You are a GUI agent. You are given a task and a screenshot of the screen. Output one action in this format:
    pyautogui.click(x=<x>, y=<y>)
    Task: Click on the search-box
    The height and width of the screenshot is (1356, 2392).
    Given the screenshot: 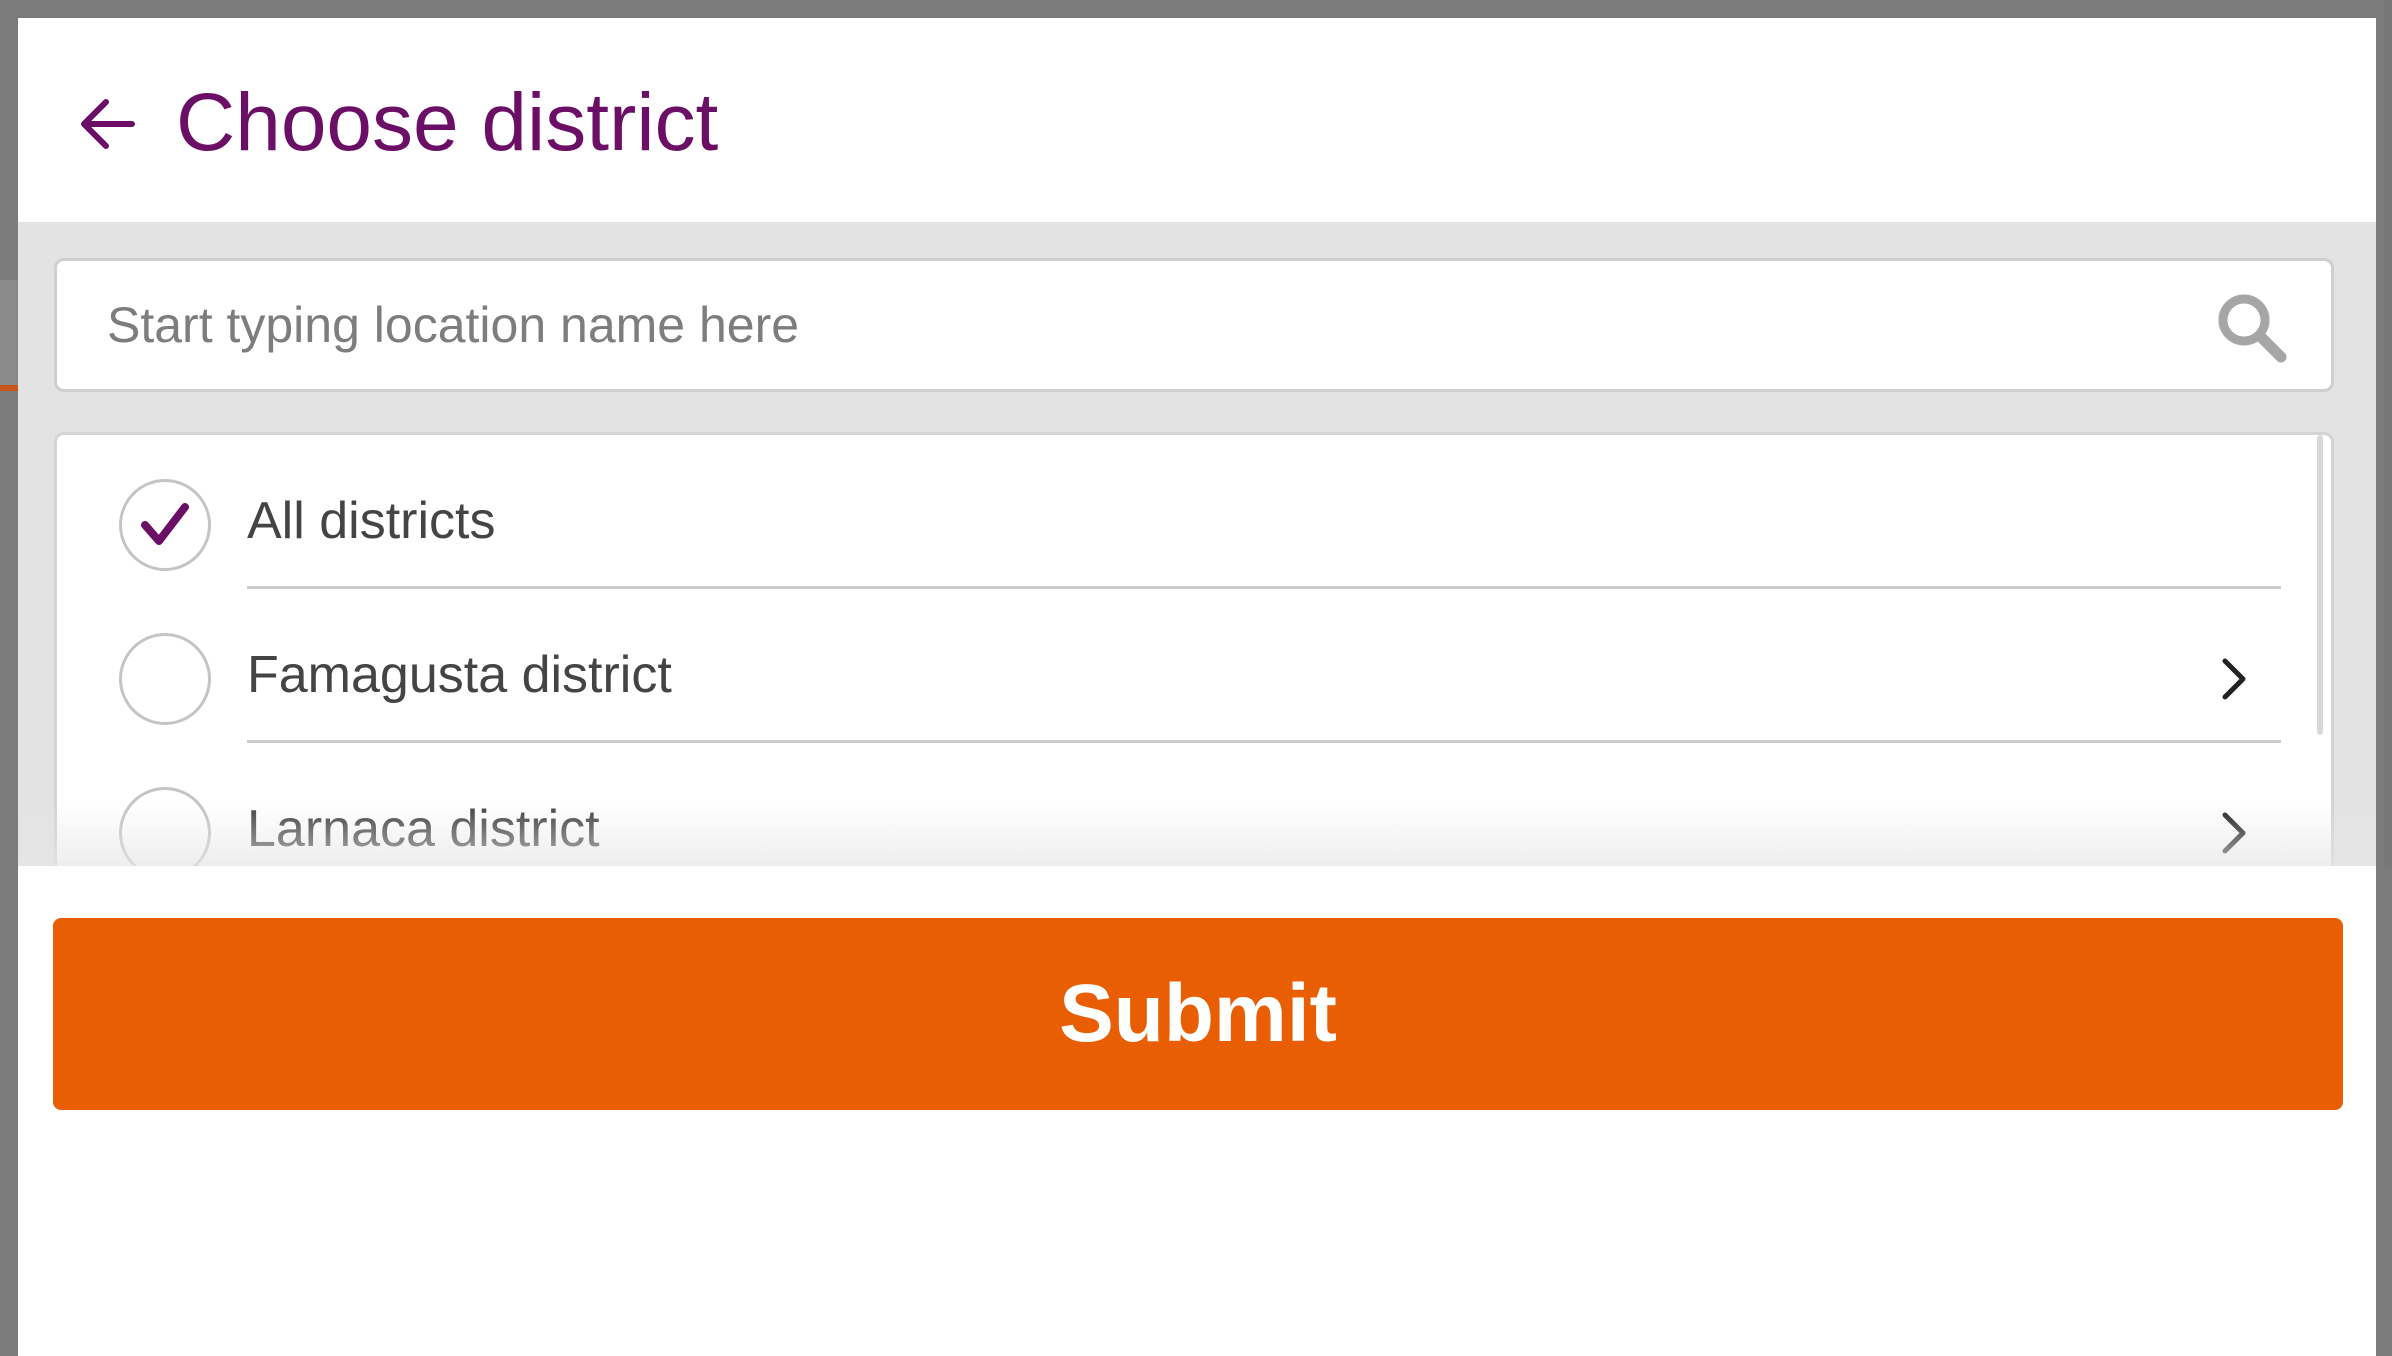 What is the action you would take?
    pyautogui.click(x=1194, y=325)
    